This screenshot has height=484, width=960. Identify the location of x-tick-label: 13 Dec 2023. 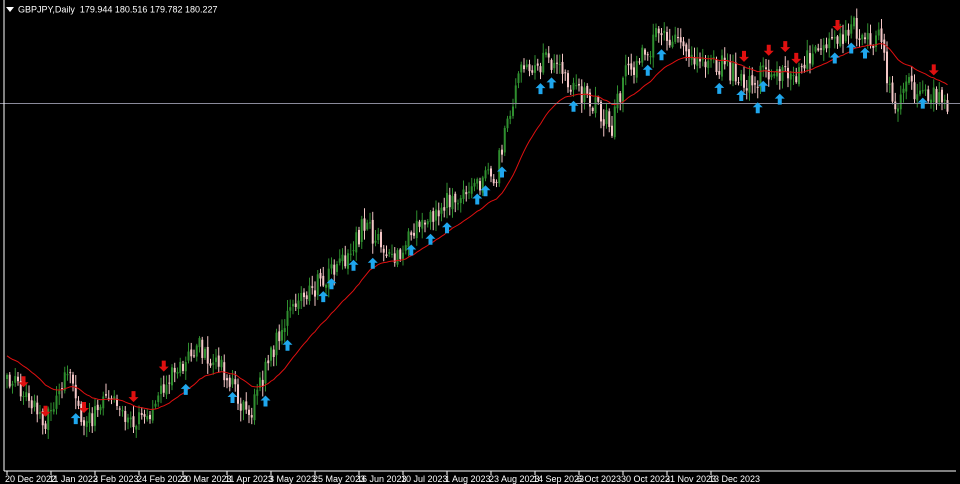
(734, 479).